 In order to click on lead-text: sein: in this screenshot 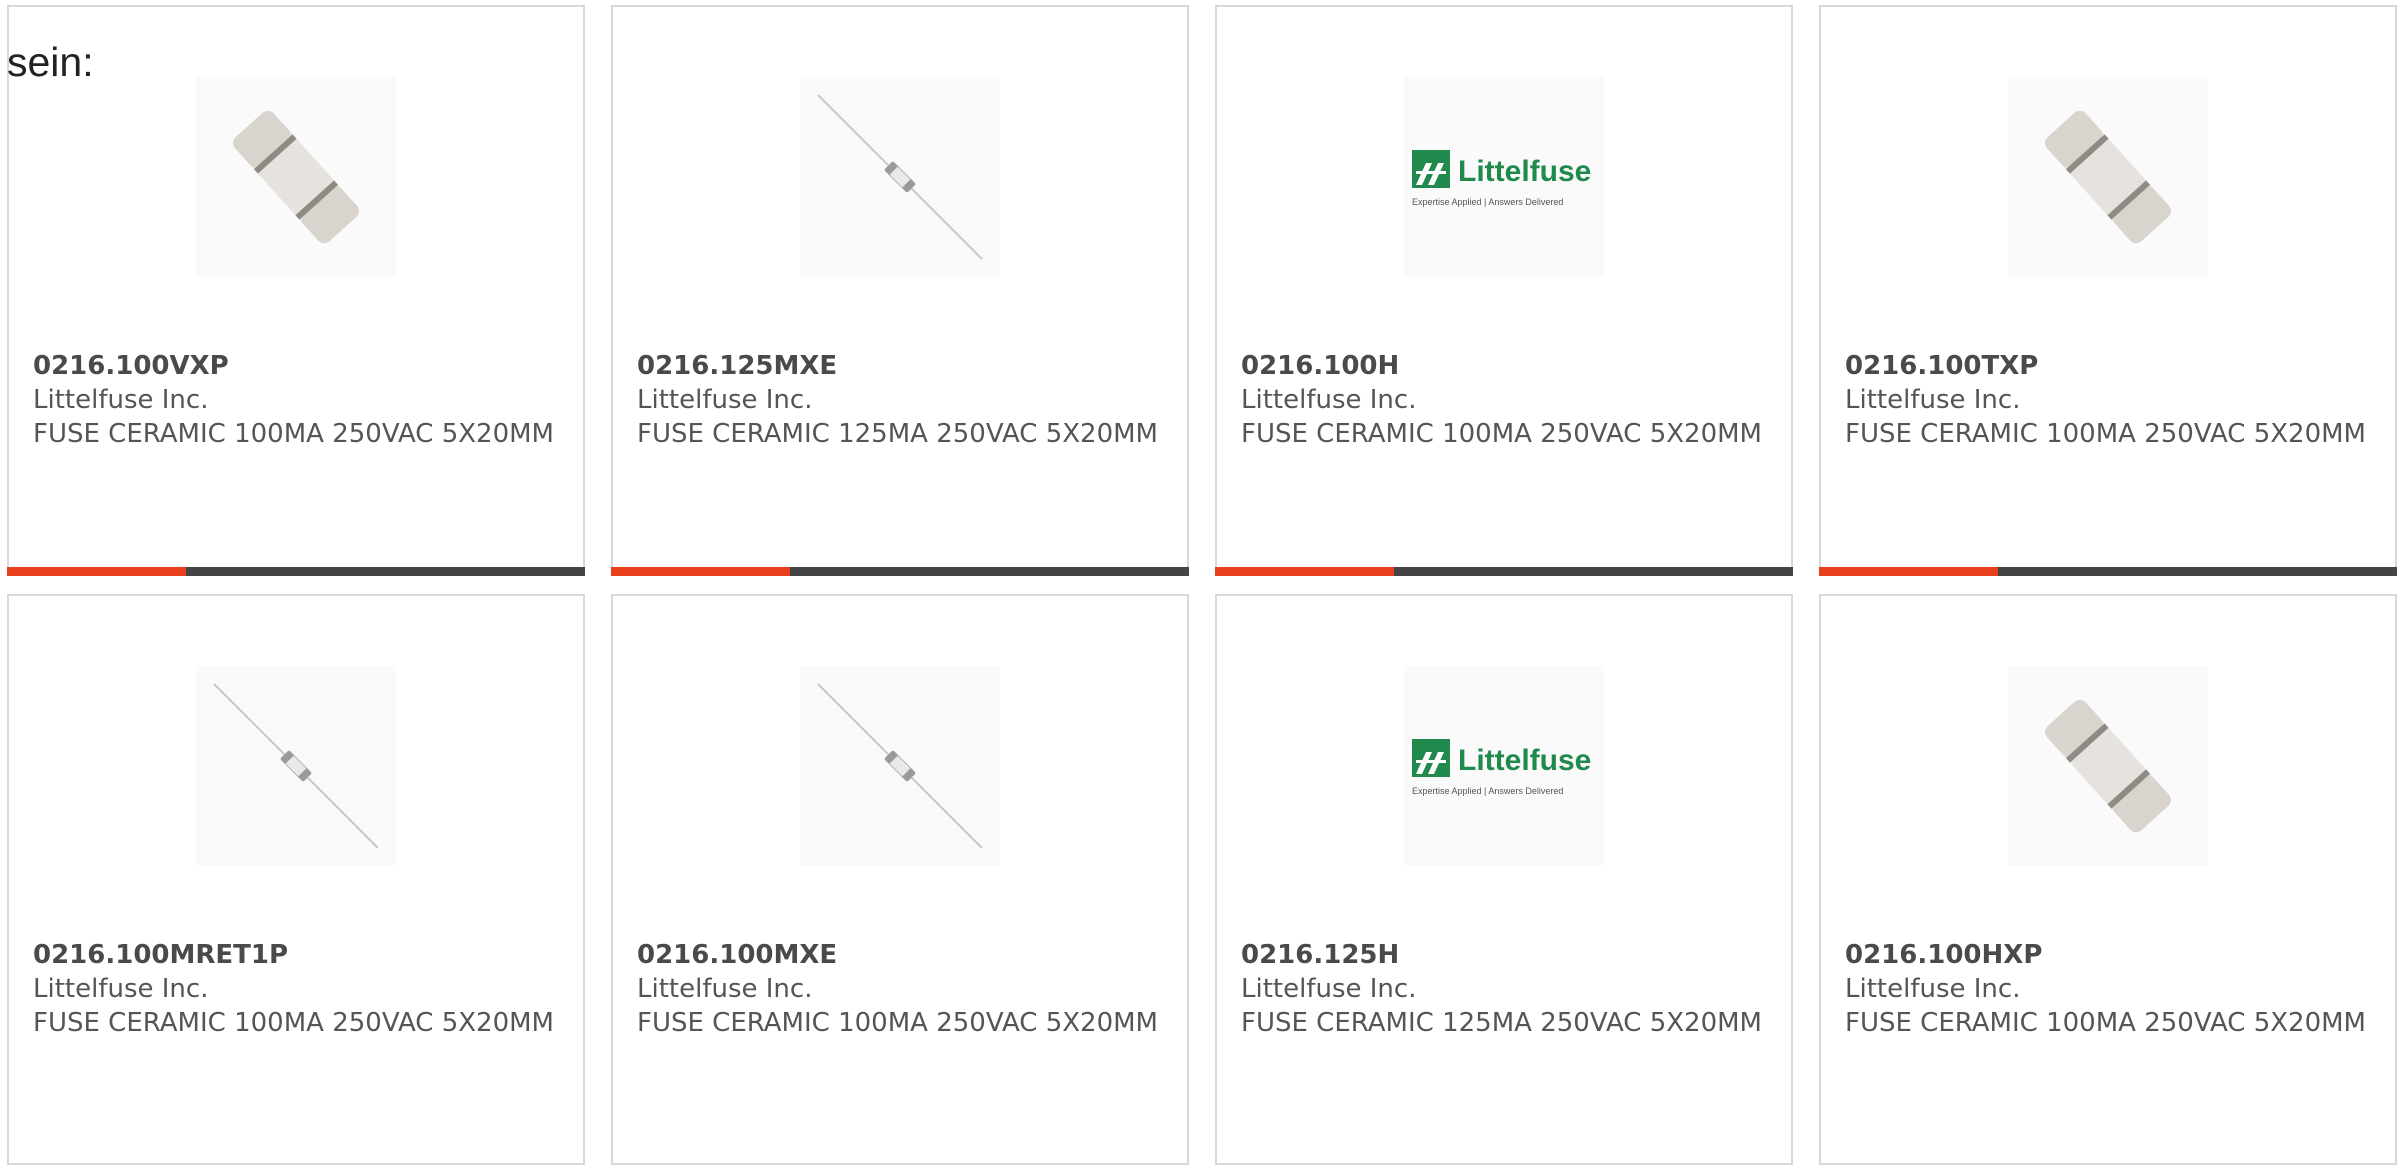, I will do `click(50, 62)`.